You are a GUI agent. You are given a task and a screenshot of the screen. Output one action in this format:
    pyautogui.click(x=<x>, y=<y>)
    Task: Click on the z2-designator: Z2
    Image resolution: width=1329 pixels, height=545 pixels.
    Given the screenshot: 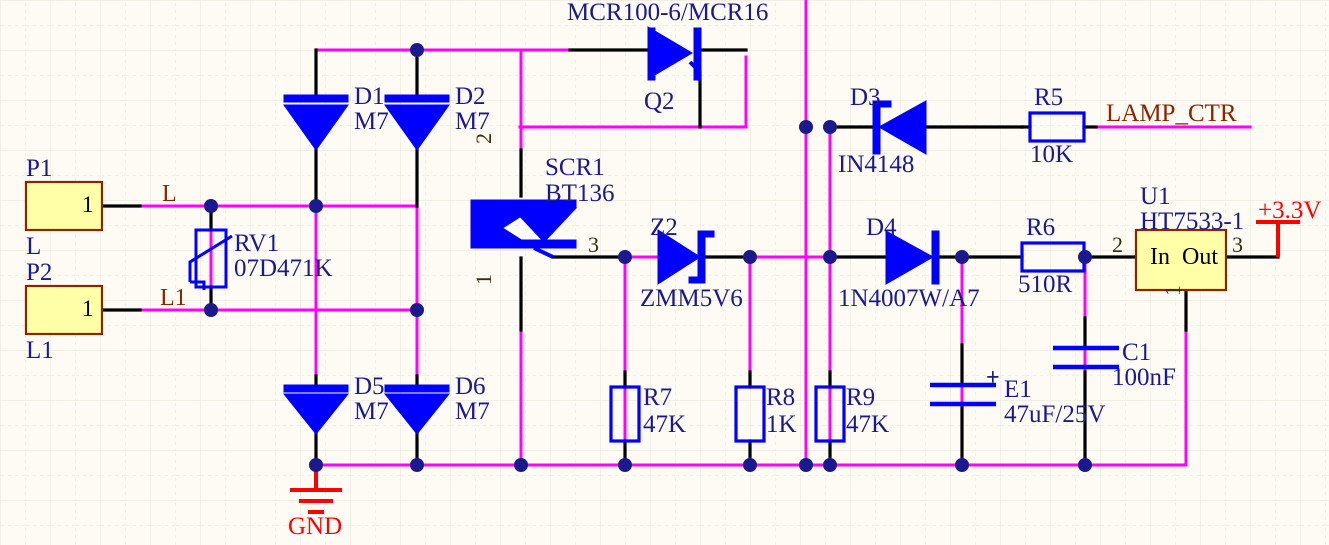 What is the action you would take?
    pyautogui.click(x=664, y=227)
    